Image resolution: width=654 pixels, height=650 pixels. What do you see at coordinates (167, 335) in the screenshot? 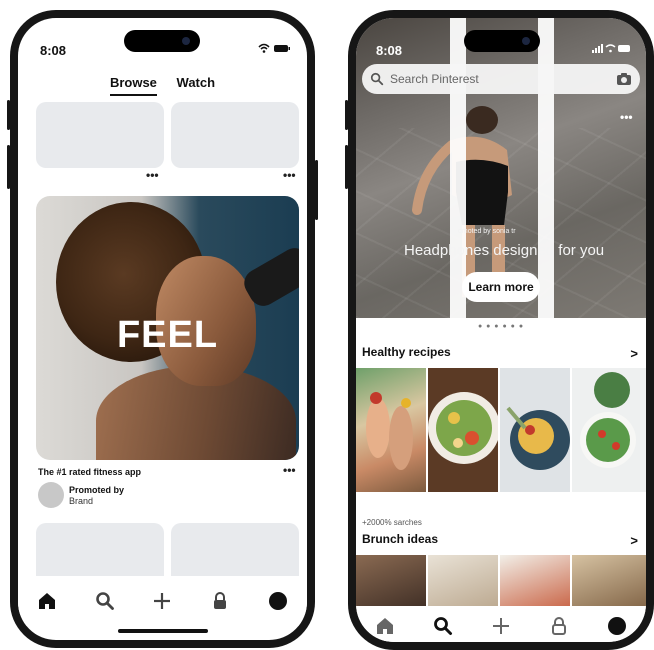
I see `ad-overlay-text: FEEL` at bounding box center [167, 335].